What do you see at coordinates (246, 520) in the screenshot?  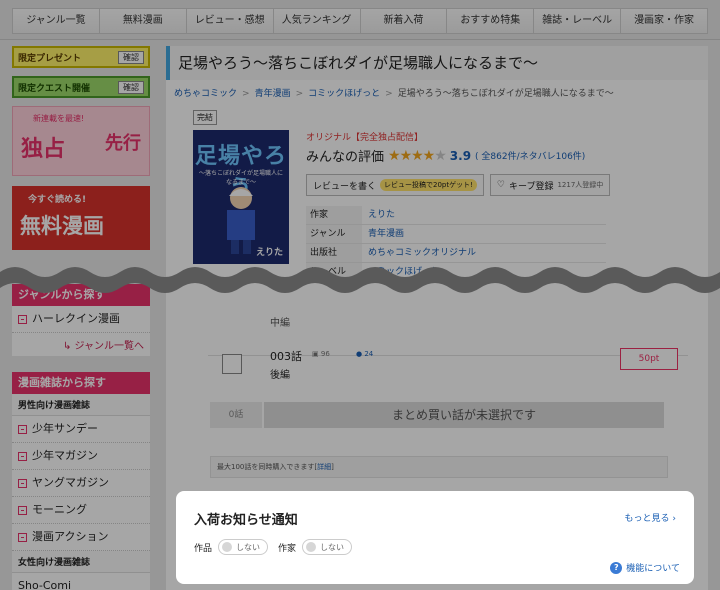 I see `modal-title: 入荷お知らせ通知` at bounding box center [246, 520].